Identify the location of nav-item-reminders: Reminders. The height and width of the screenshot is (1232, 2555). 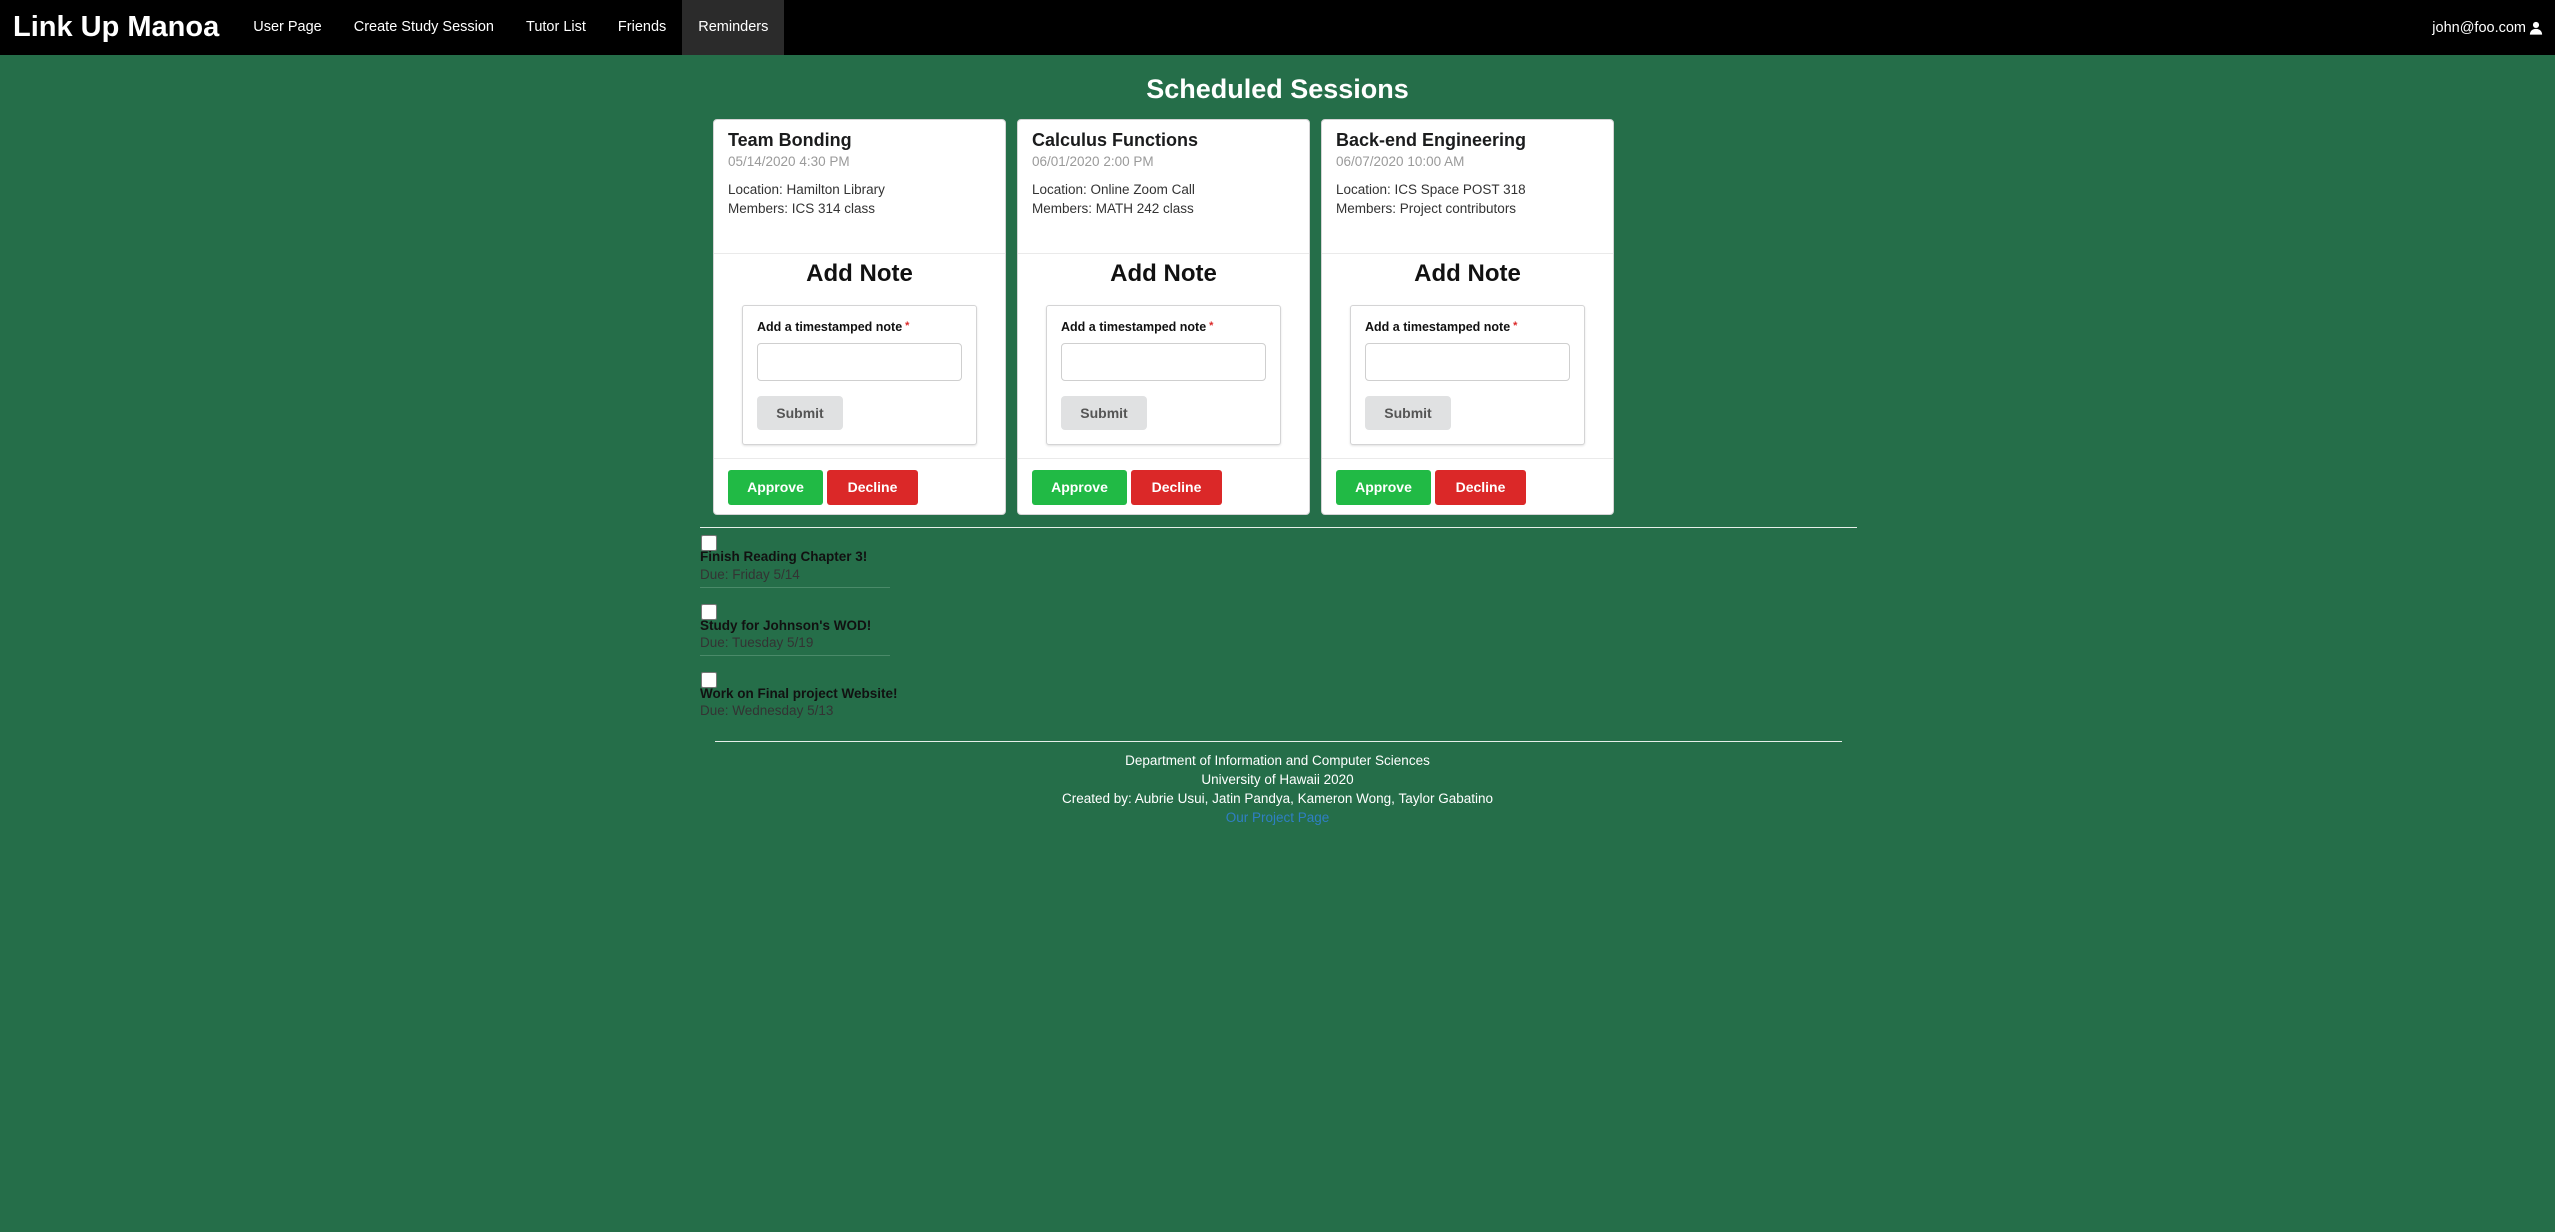
(733, 27).